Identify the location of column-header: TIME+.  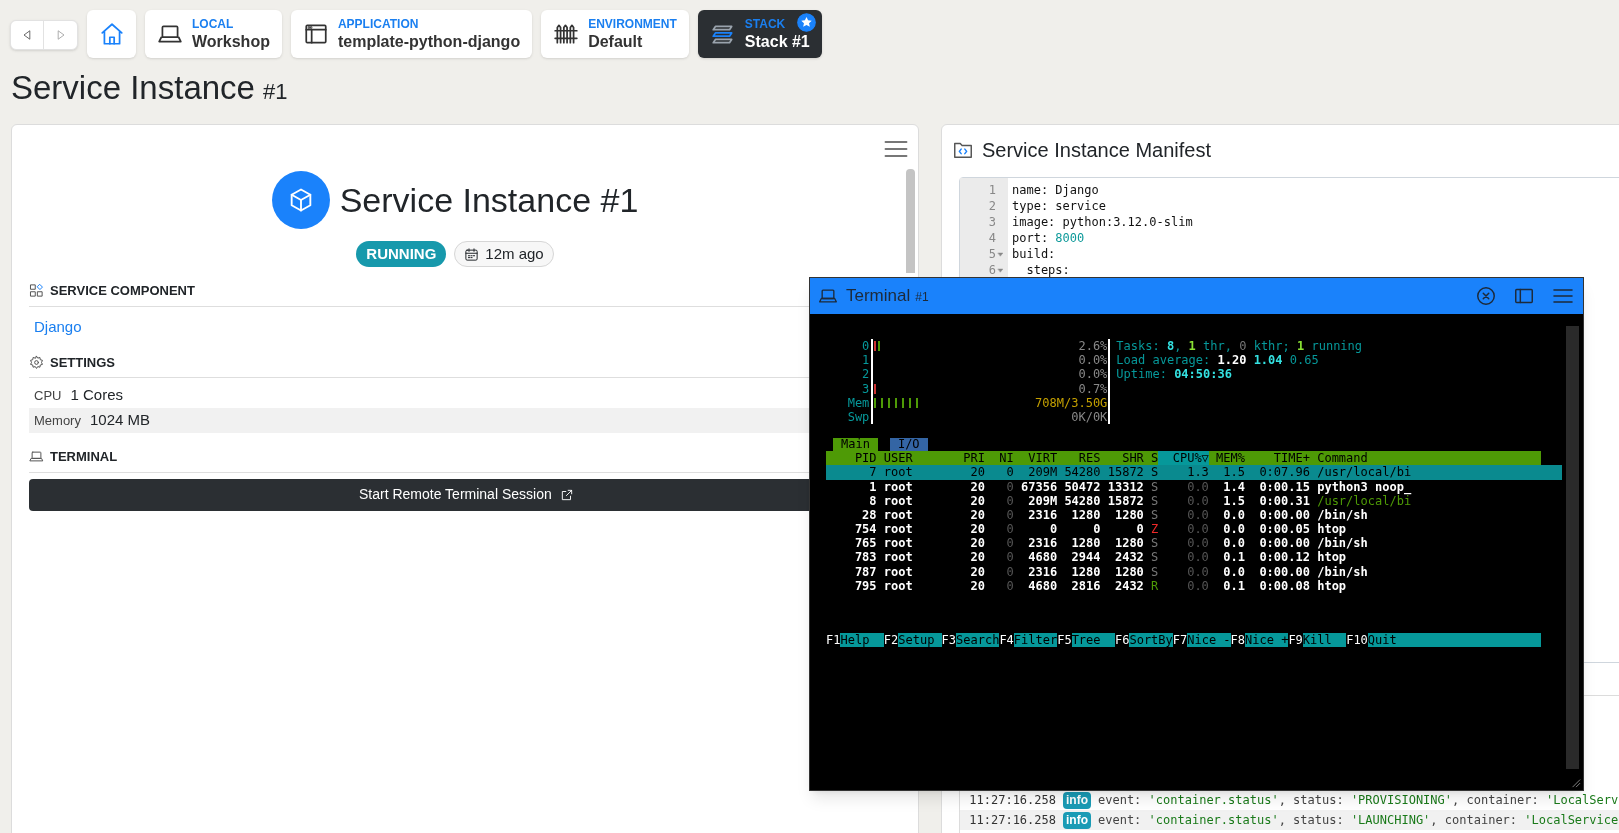
(1277, 458).